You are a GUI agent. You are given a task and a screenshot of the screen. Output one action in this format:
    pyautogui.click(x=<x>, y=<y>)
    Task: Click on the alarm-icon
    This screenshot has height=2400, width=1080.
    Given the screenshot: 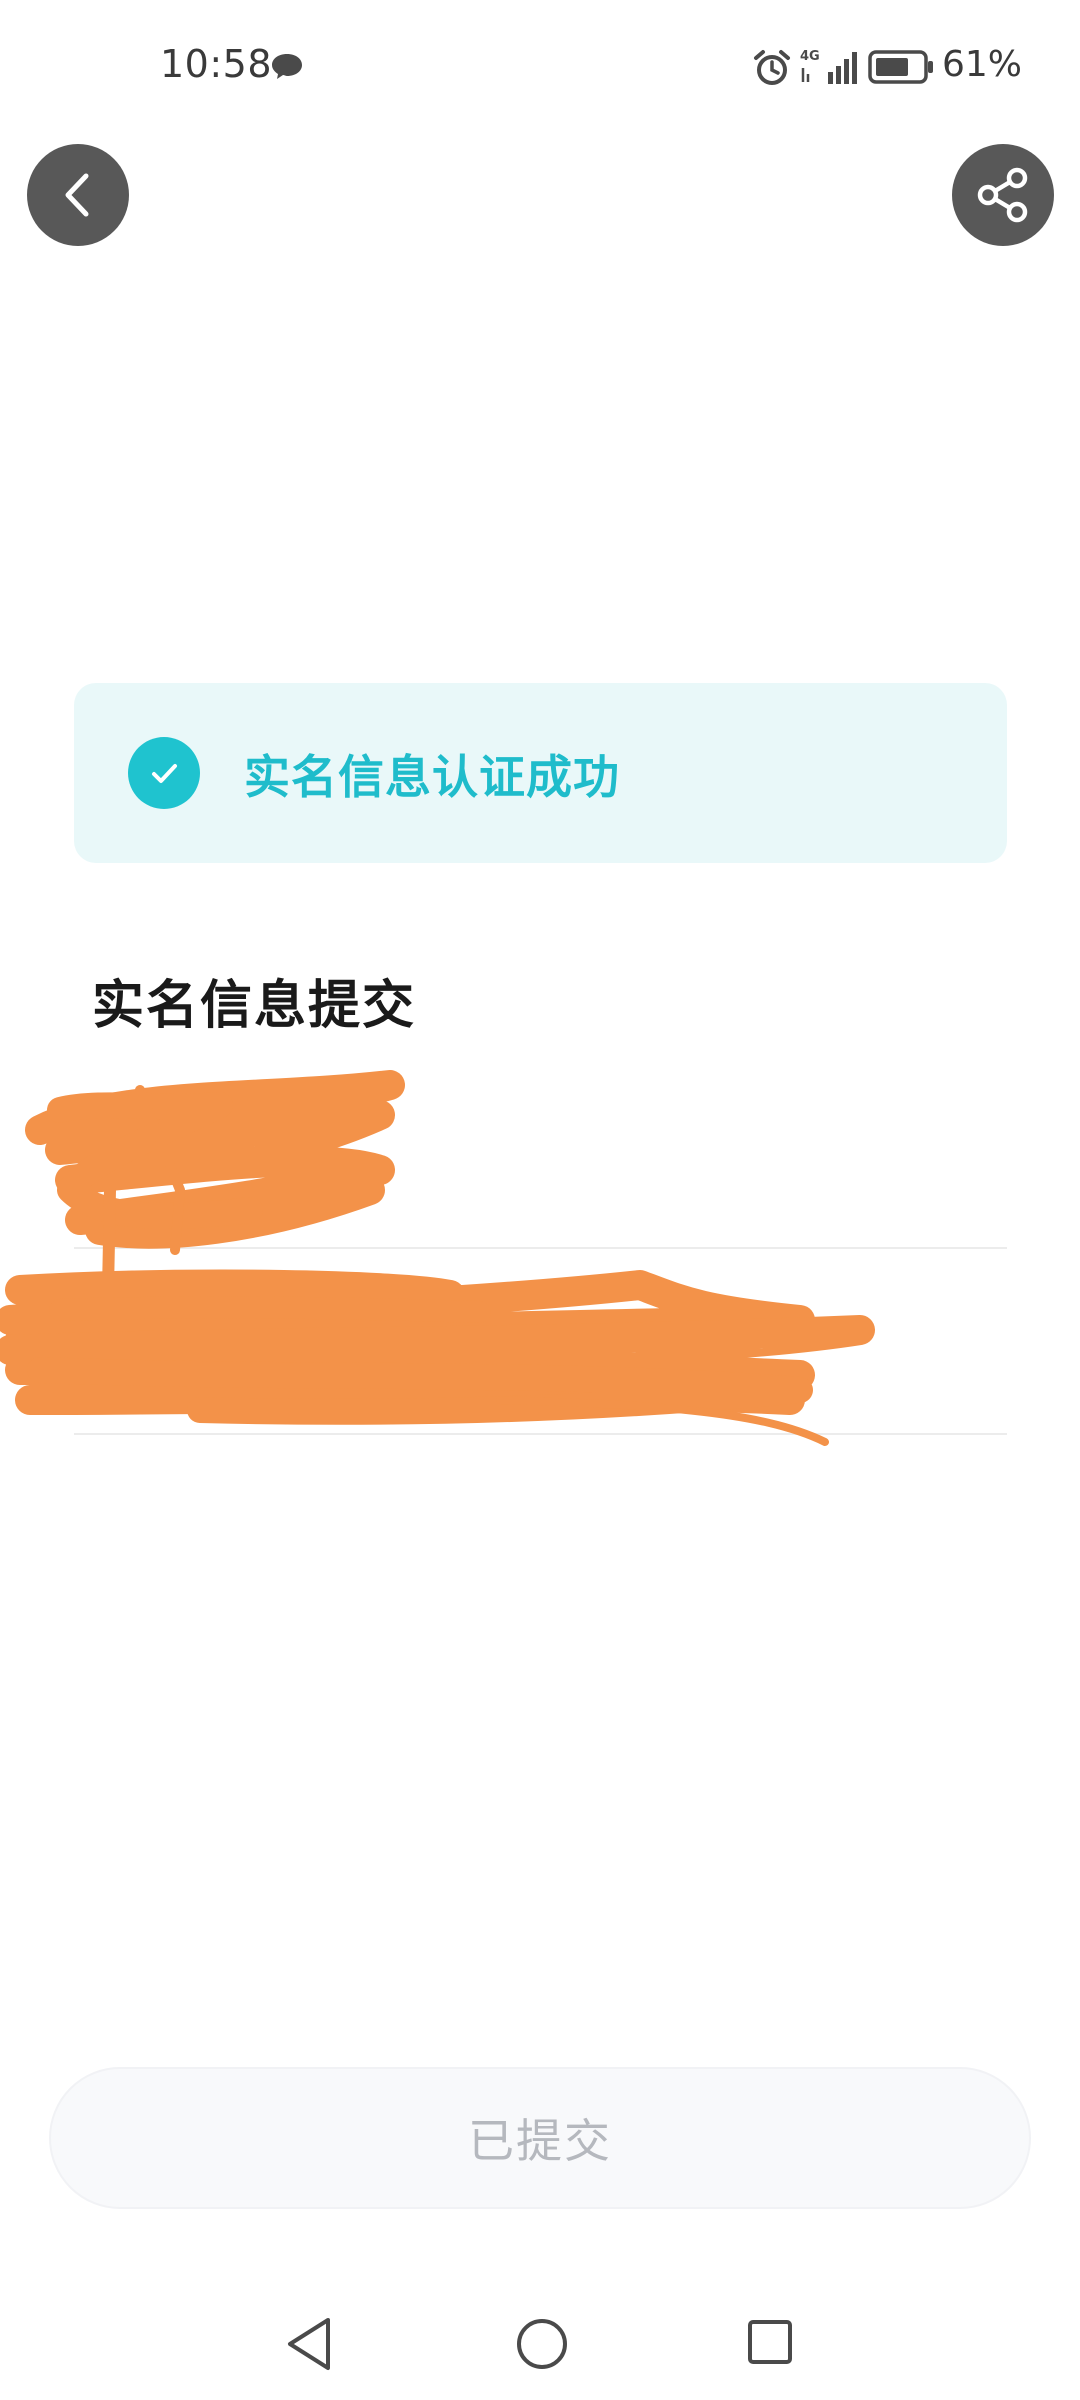 What is the action you would take?
    pyautogui.click(x=772, y=67)
    